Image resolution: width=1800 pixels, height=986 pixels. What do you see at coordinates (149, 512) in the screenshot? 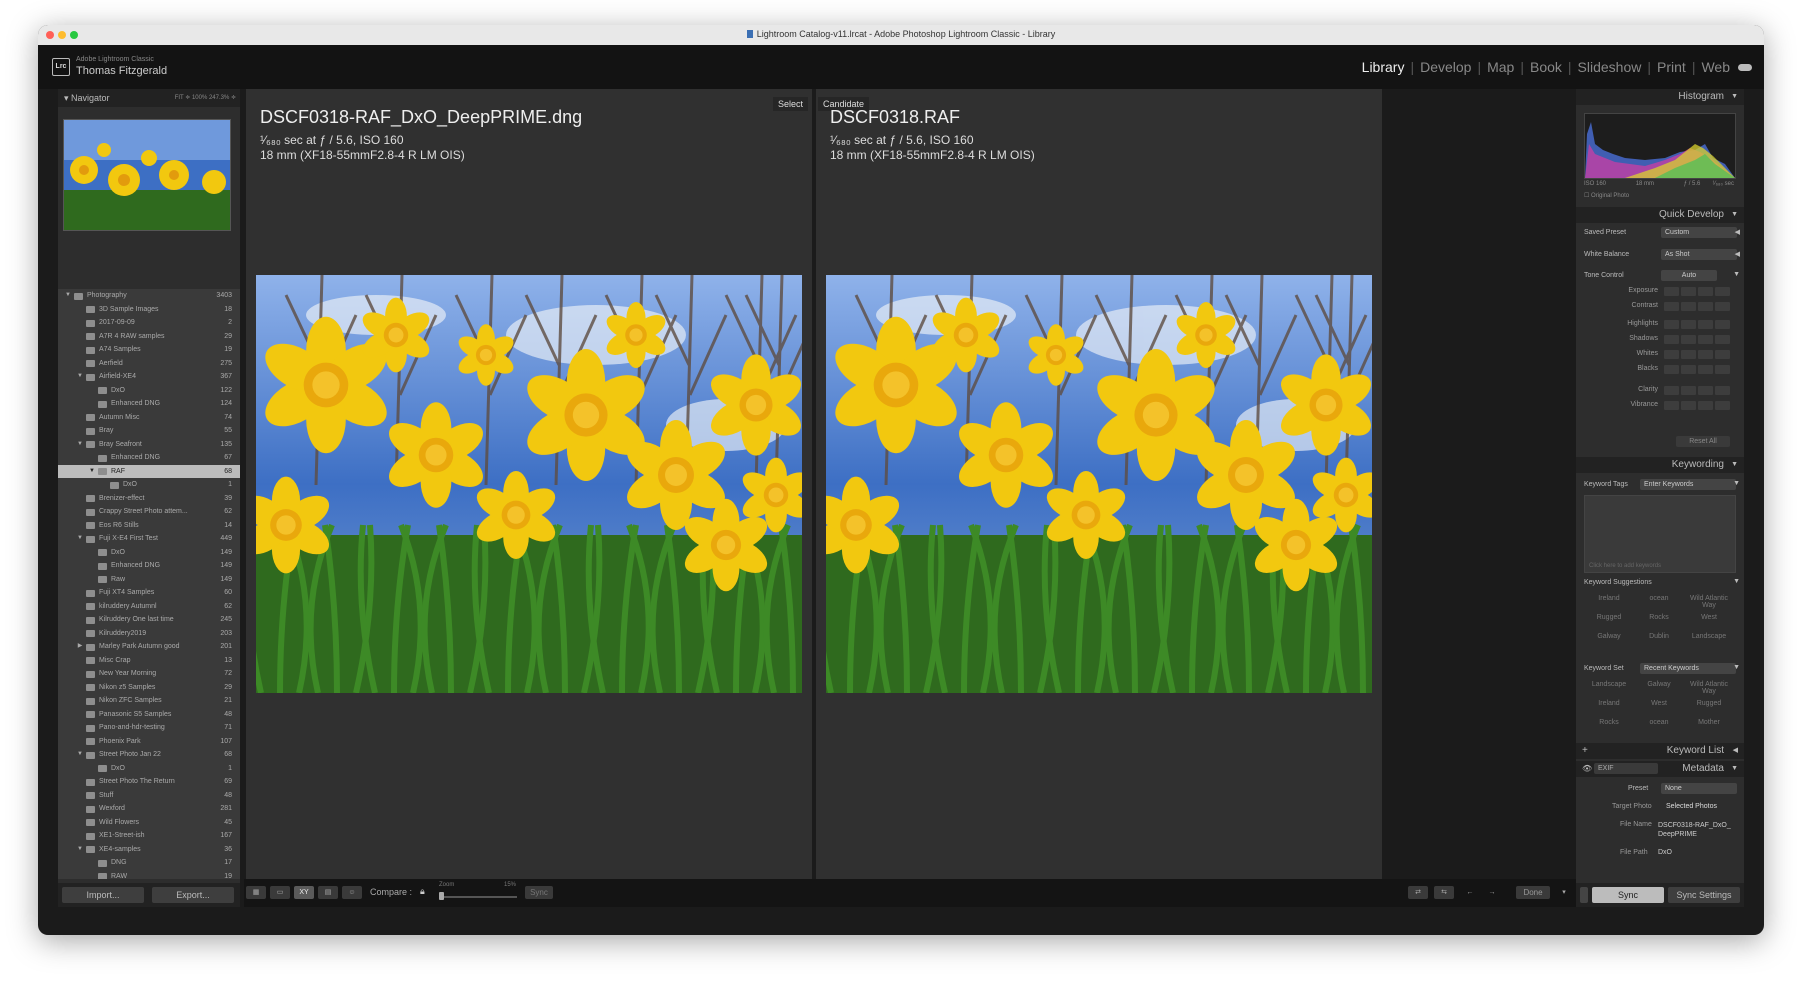
I see `folder-row: Crappy Street Photo attem... 62` at bounding box center [149, 512].